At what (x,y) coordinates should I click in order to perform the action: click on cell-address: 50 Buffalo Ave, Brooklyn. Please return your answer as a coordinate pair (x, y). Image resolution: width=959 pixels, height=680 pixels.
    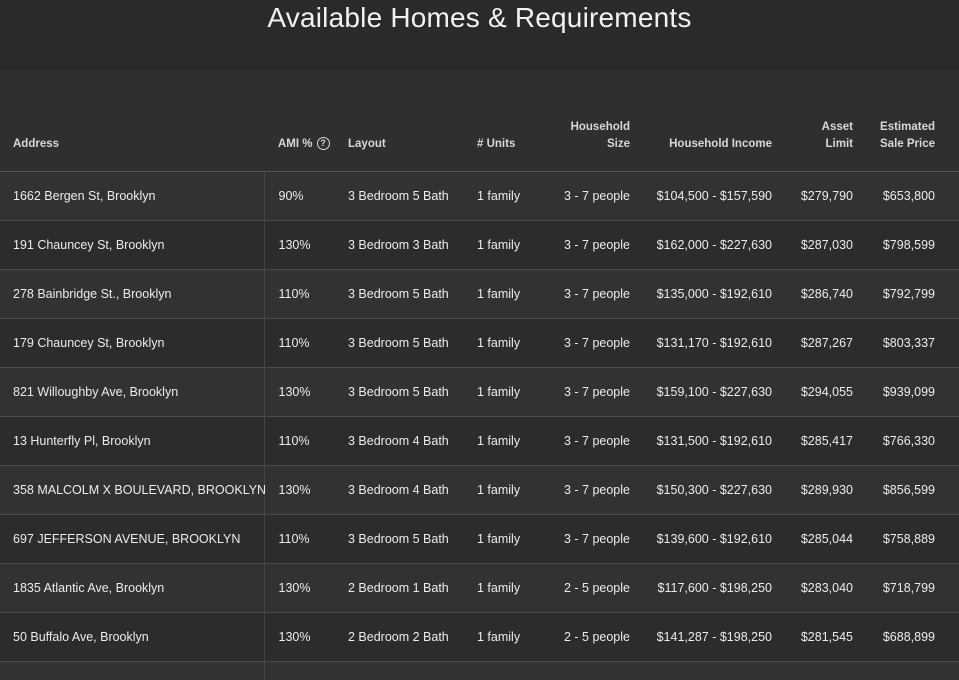
    Looking at the image, I should click on (132, 637).